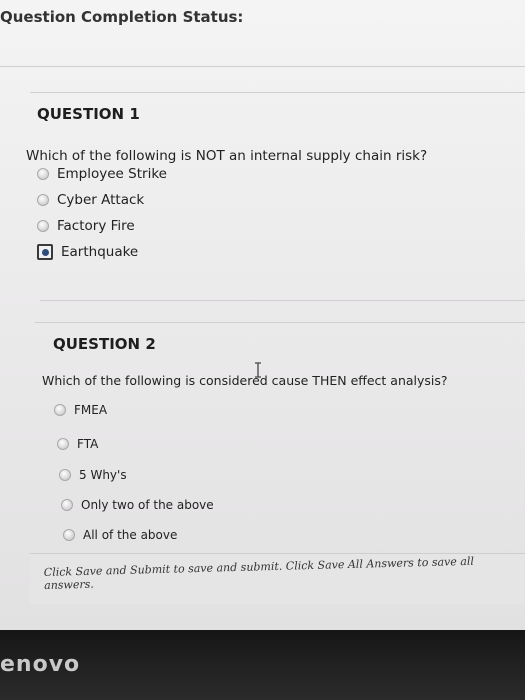 This screenshot has width=525, height=700. I want to click on q1-option-employee-strike: Employee Strike, so click(102, 174).